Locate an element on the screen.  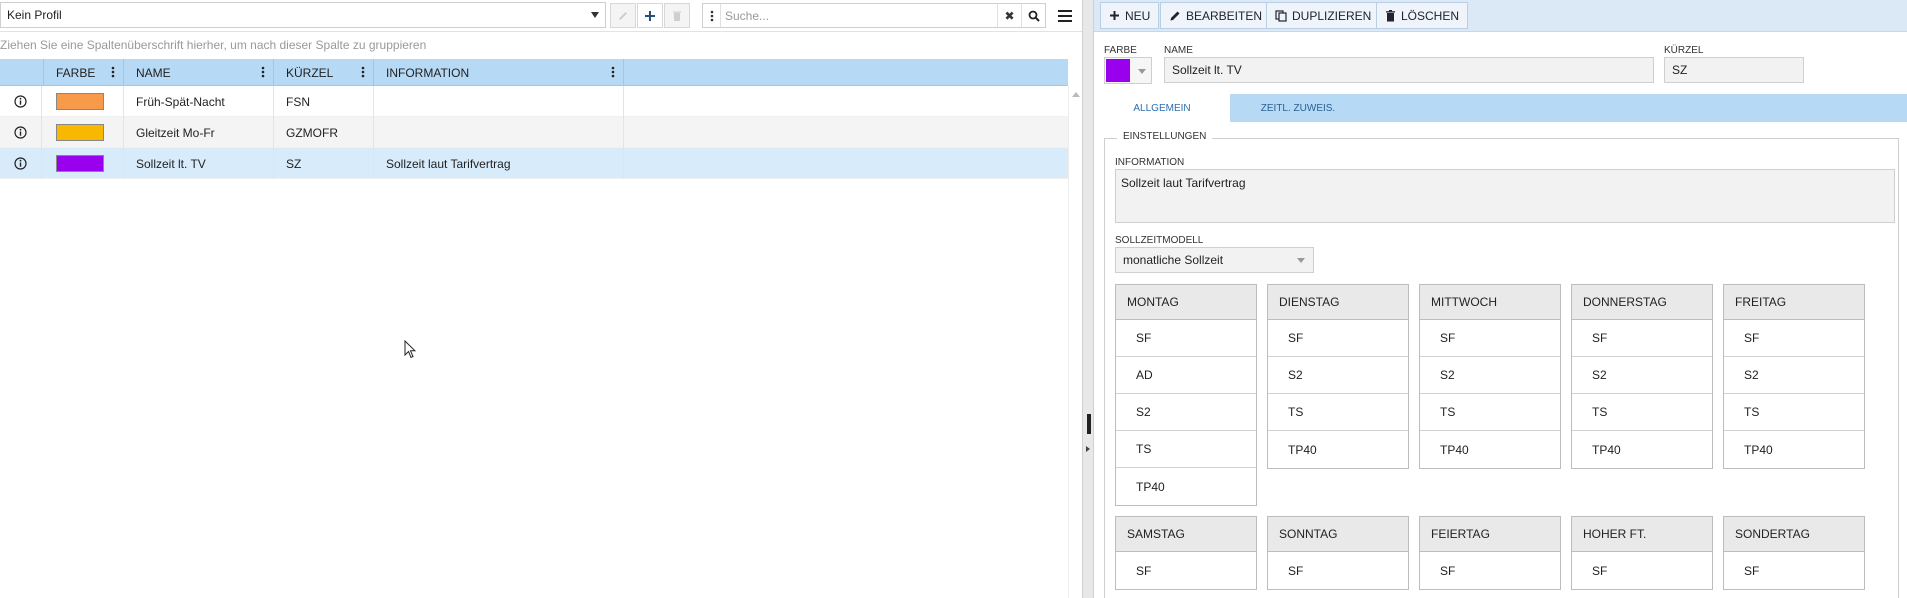
tab-time-assignment: ZEITL. ZUWEIS. is located at coordinates (1298, 108).